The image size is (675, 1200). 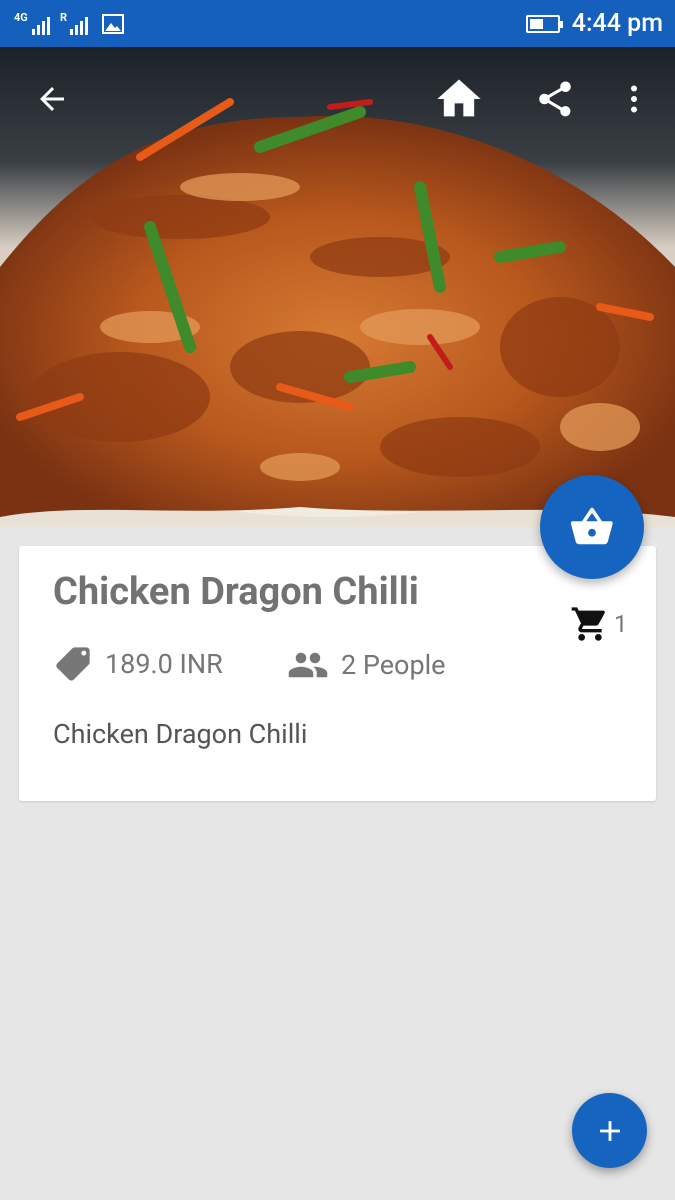 What do you see at coordinates (617, 23) in the screenshot?
I see `status-time: 4:44 pm` at bounding box center [617, 23].